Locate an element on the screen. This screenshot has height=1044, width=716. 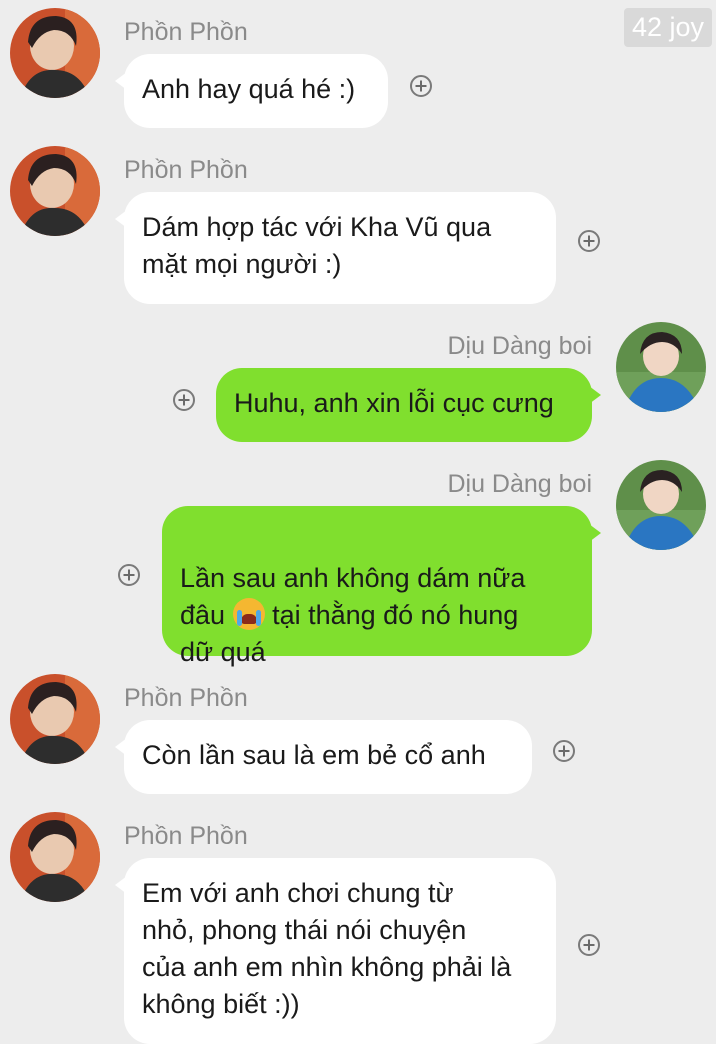
message-incoming: Phồn Phồn Còn lần sau là em bẻ cổ anh is located at coordinates (358, 734).